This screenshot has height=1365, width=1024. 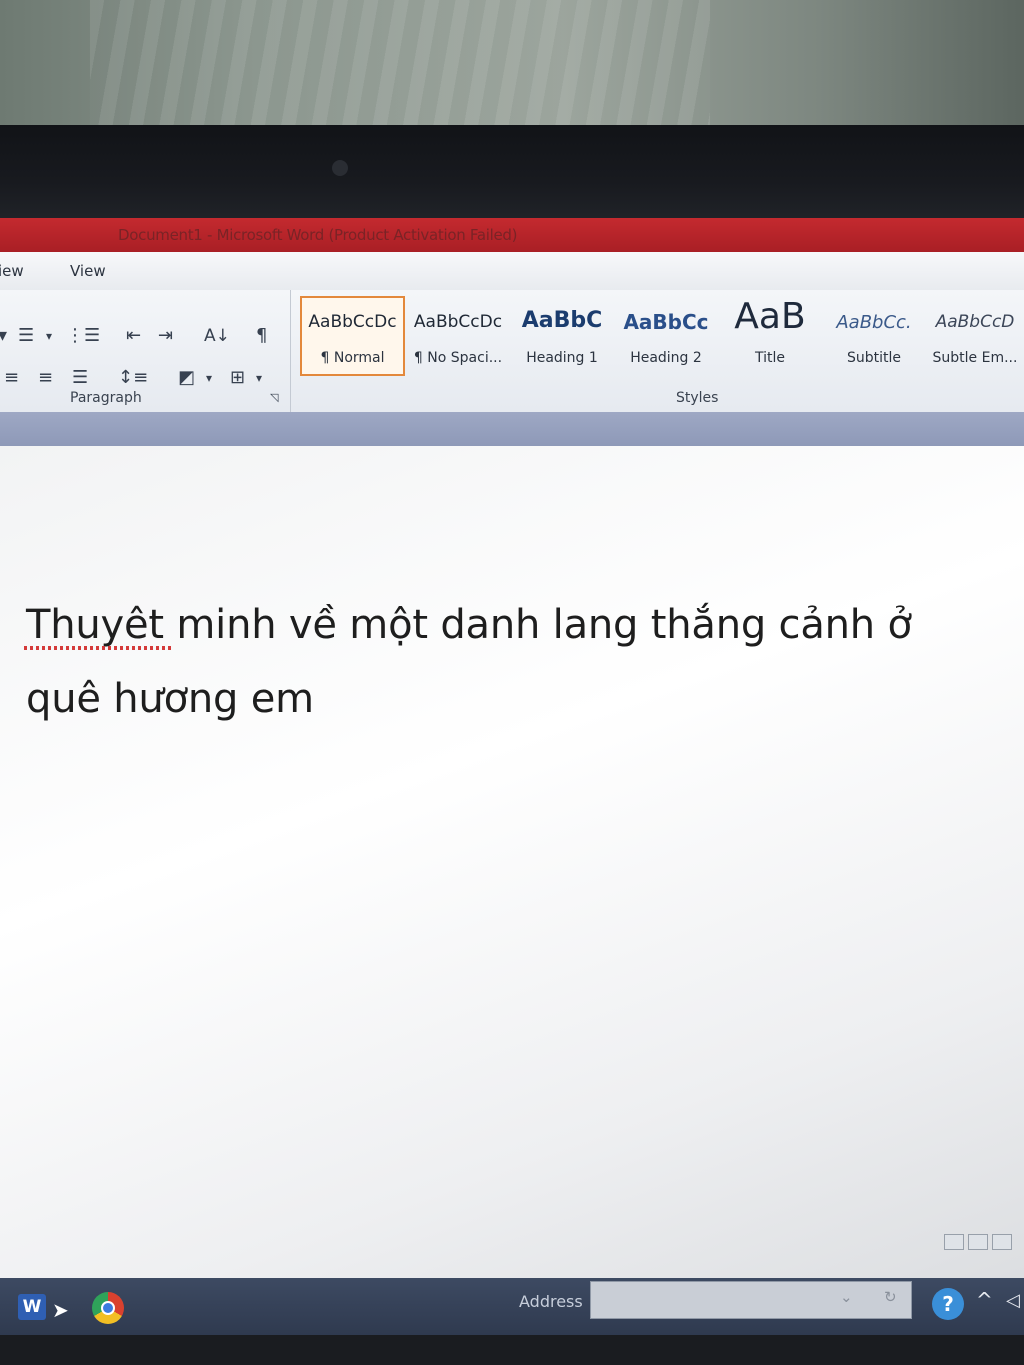 I want to click on shading-dropdown-icon: ▾, so click(x=209, y=378).